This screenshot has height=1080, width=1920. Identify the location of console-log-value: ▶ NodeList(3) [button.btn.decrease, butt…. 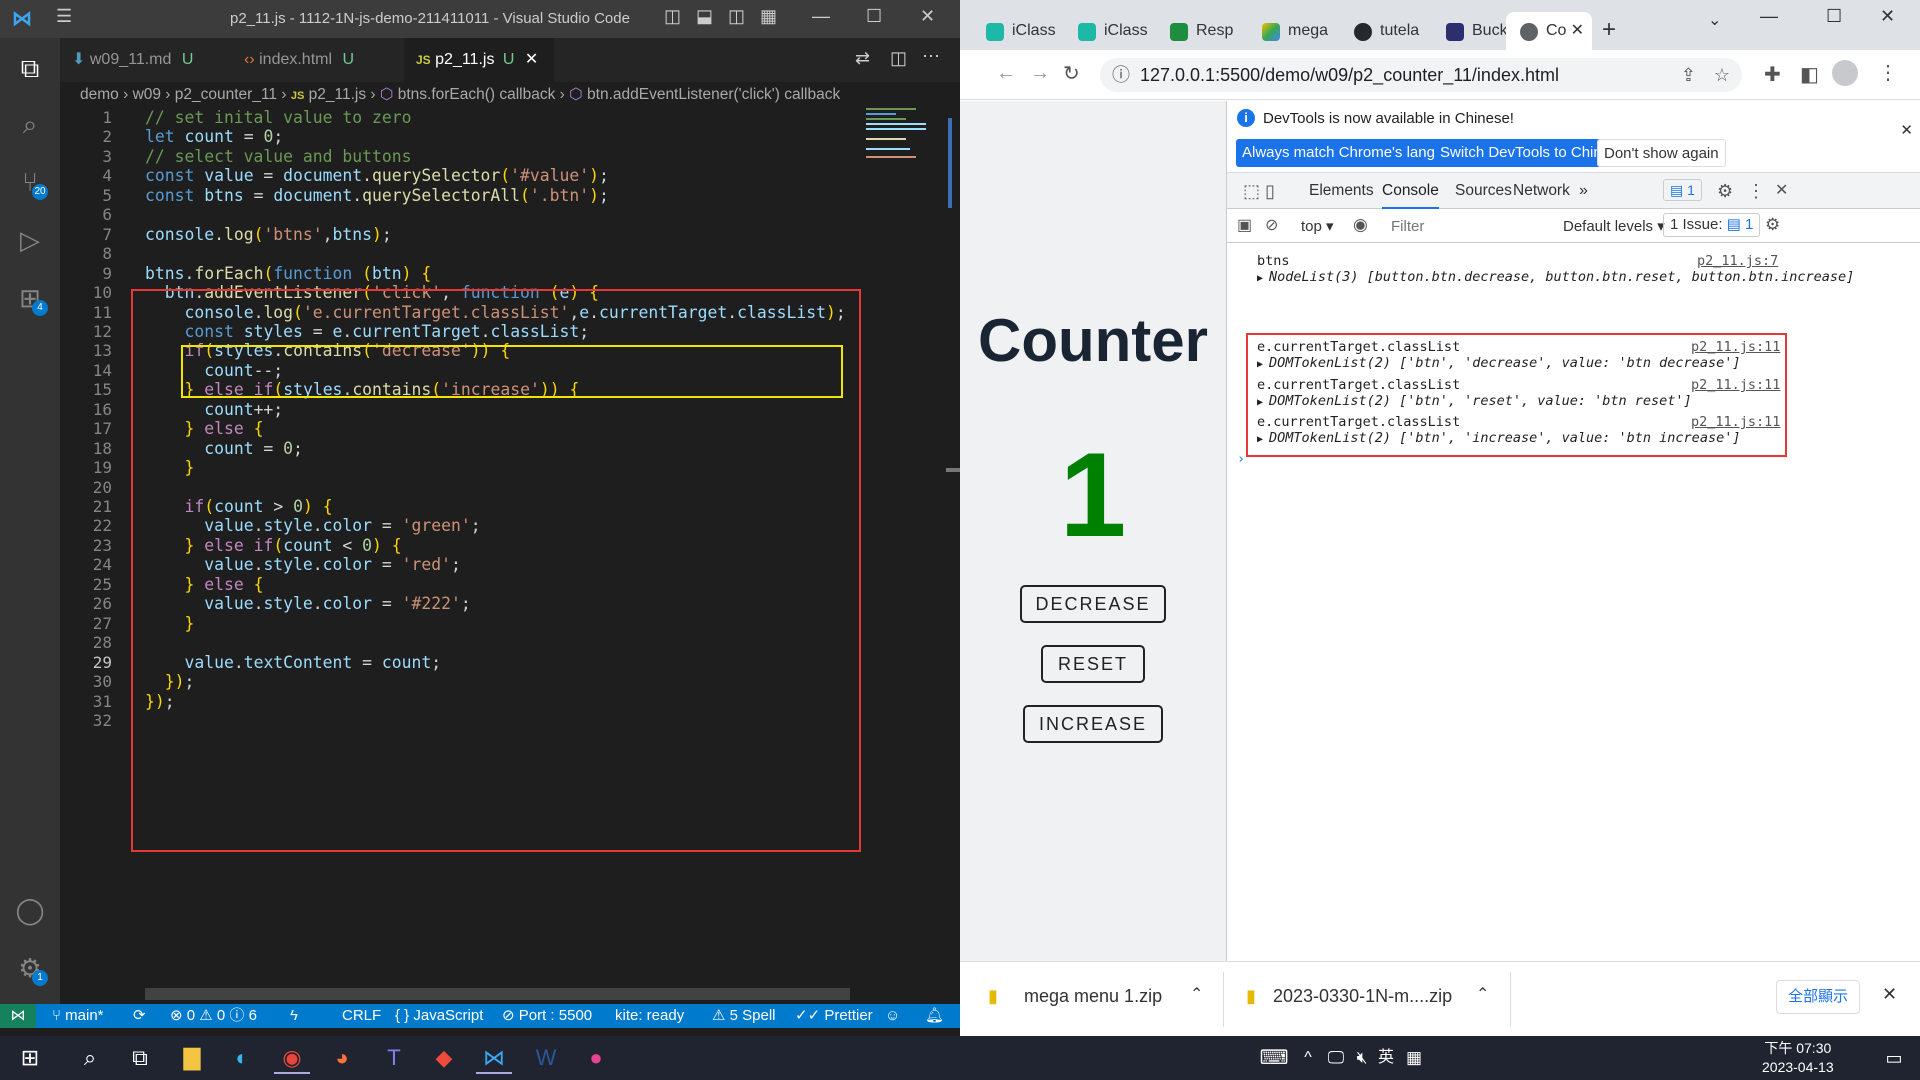
(1555, 277).